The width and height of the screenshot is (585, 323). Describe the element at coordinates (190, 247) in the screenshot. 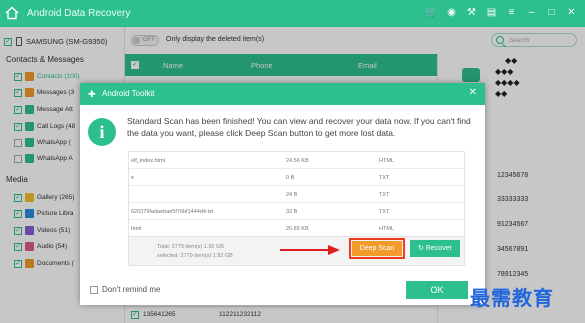

I see `total-text: Total: 2779 item(s) 1.92 GB` at that location.